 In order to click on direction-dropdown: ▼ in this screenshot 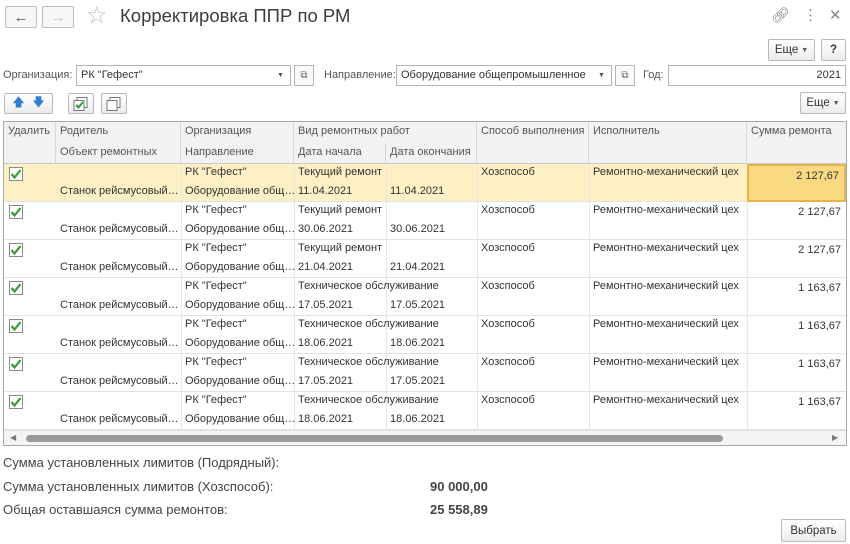, I will do `click(602, 75)`.